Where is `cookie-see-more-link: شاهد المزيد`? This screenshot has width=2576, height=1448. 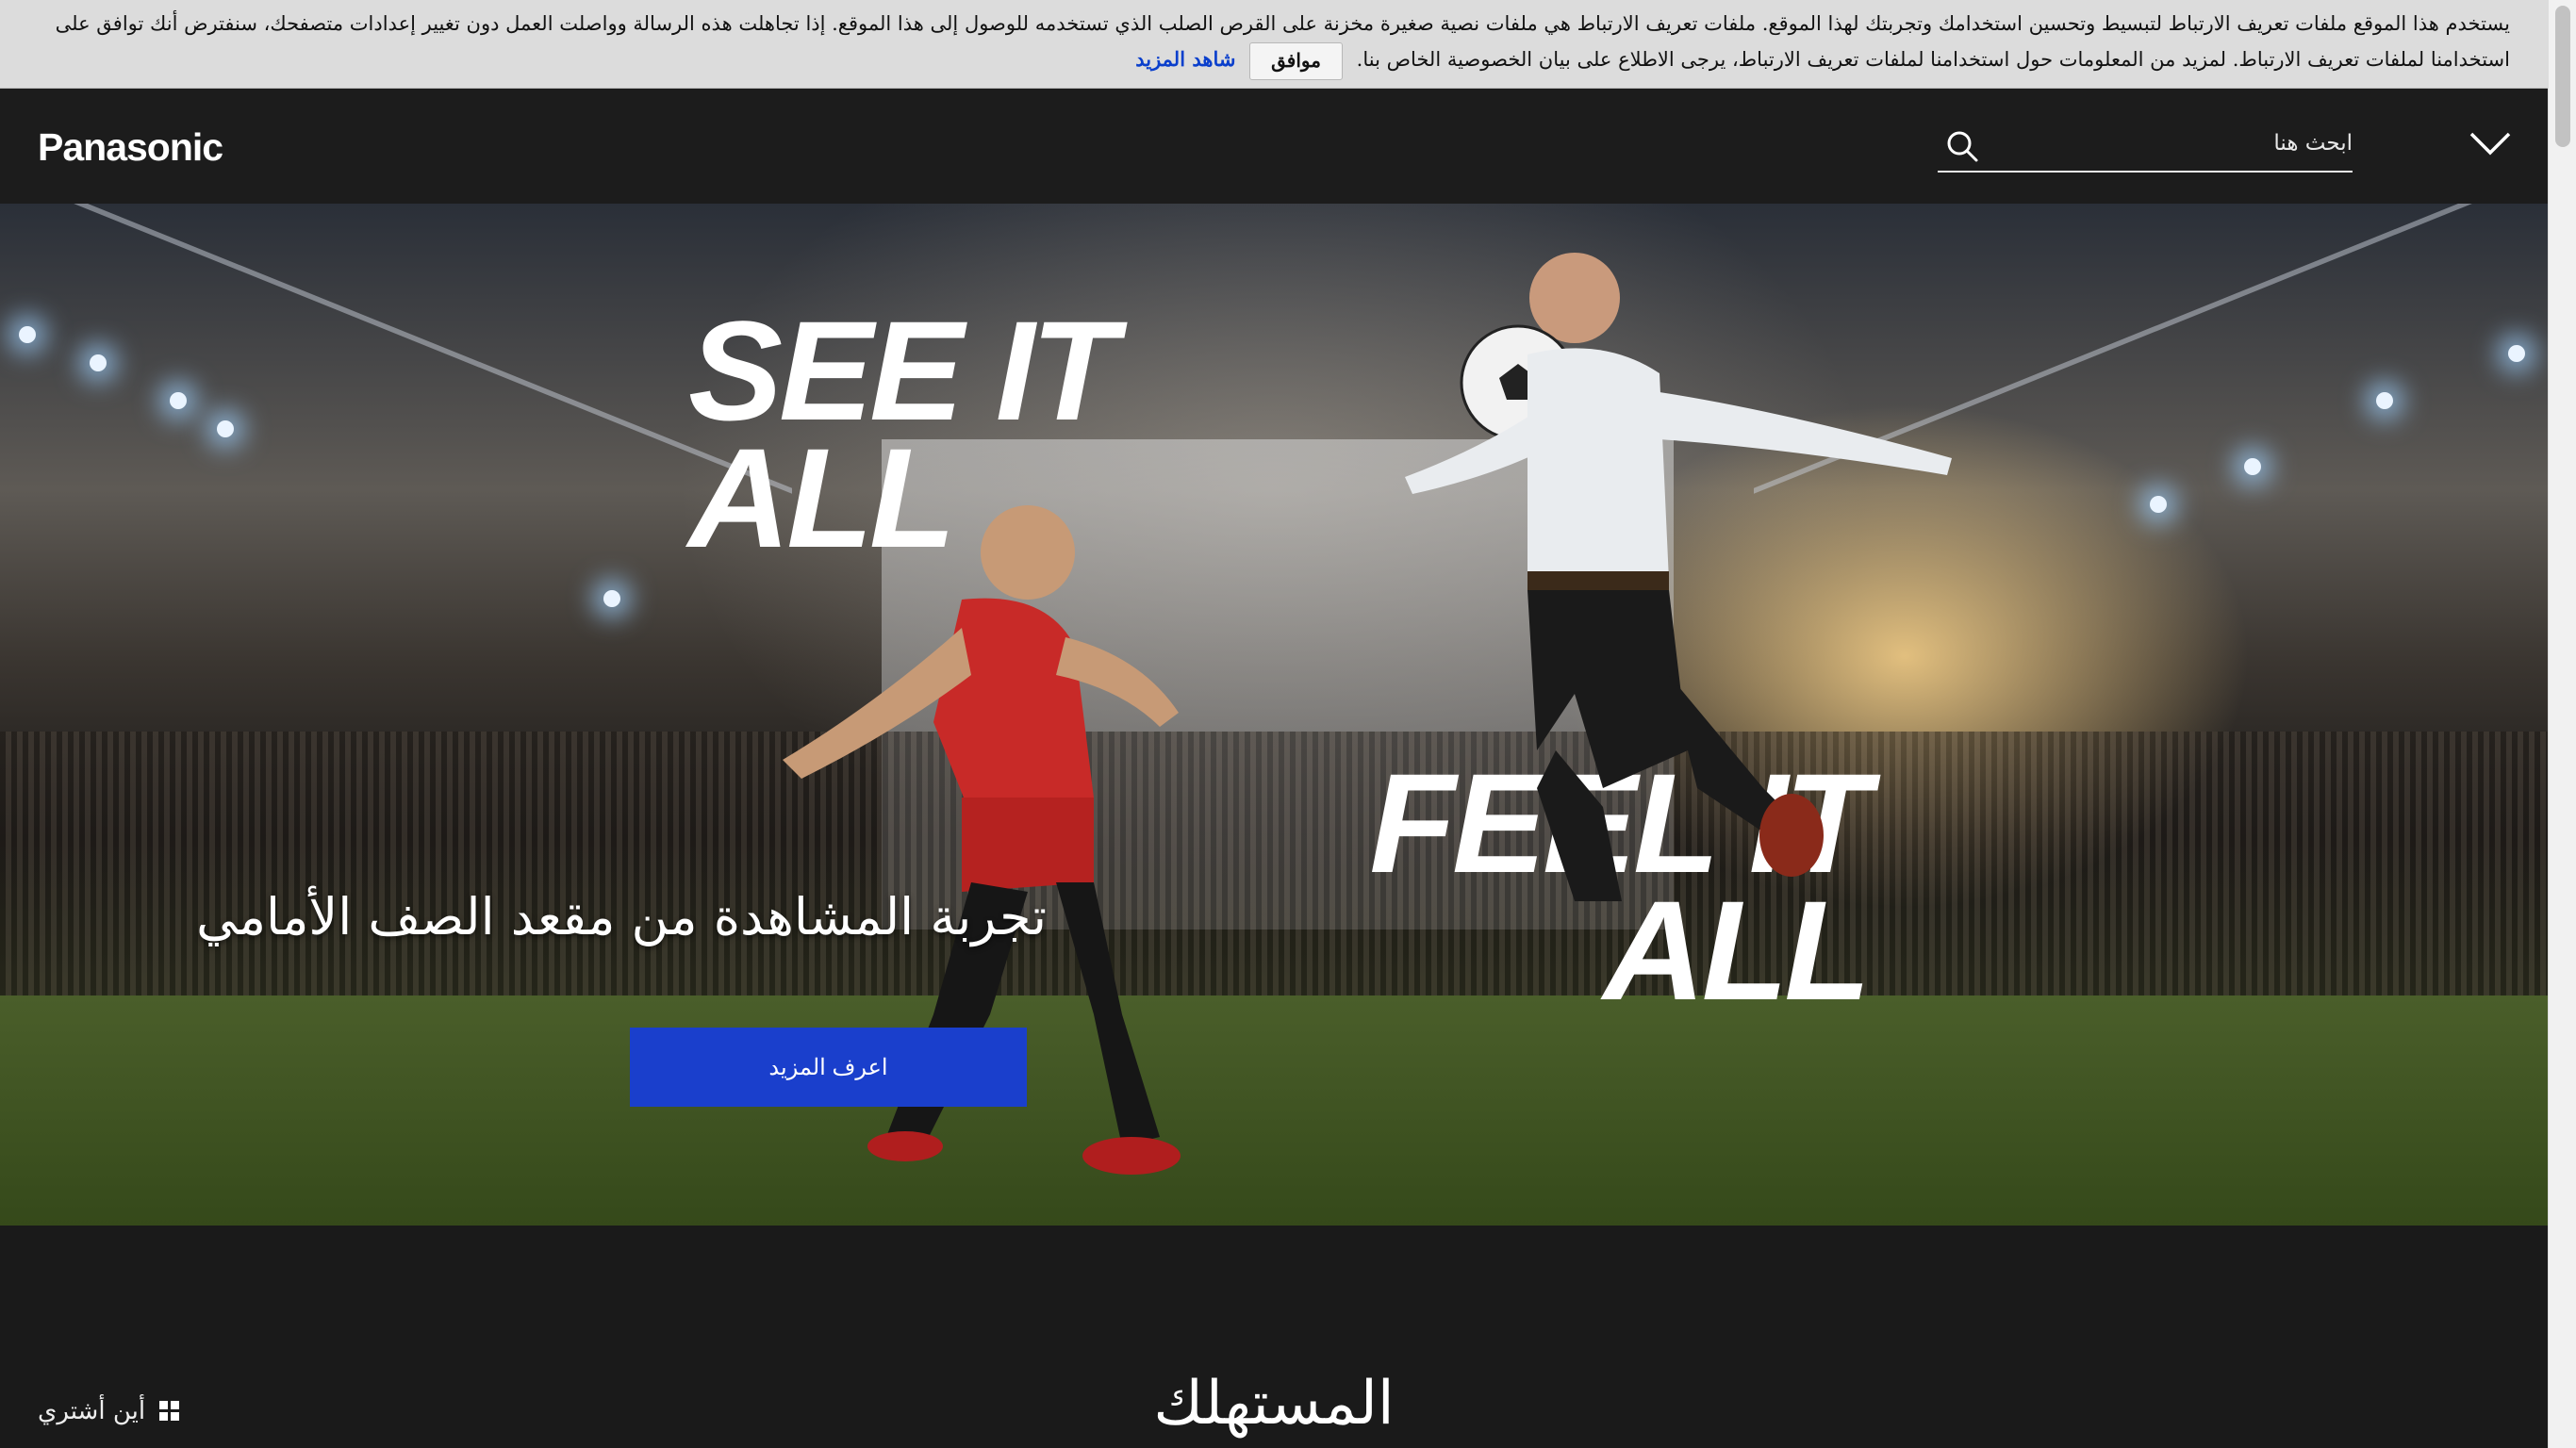
cookie-see-more-link: شاهد المزيد is located at coordinates (1185, 59).